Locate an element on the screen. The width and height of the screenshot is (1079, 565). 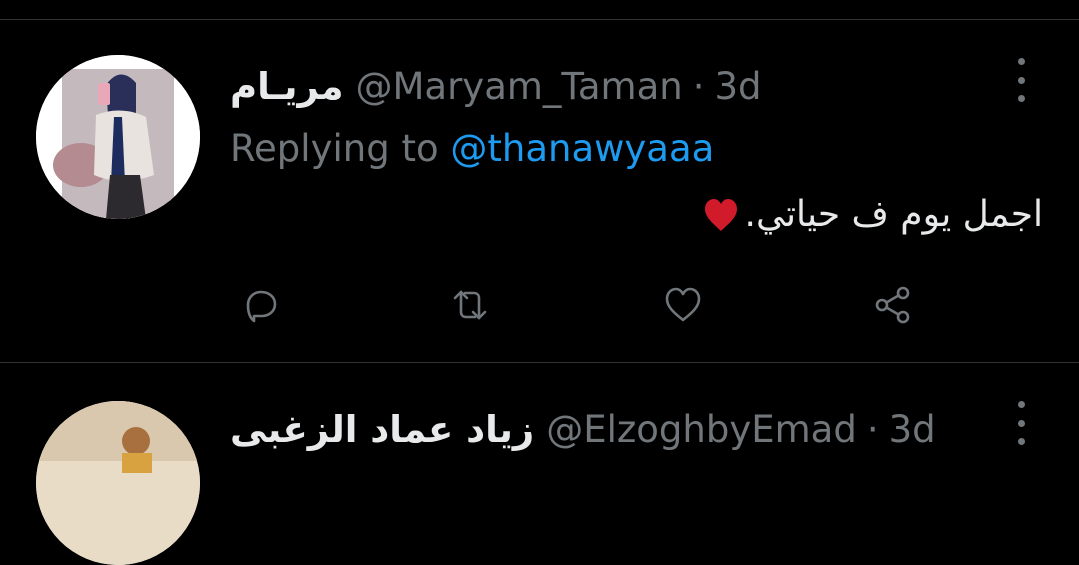
tweet-body: اجمل يوم ف حياتي. is located at coordinates (893, 214).